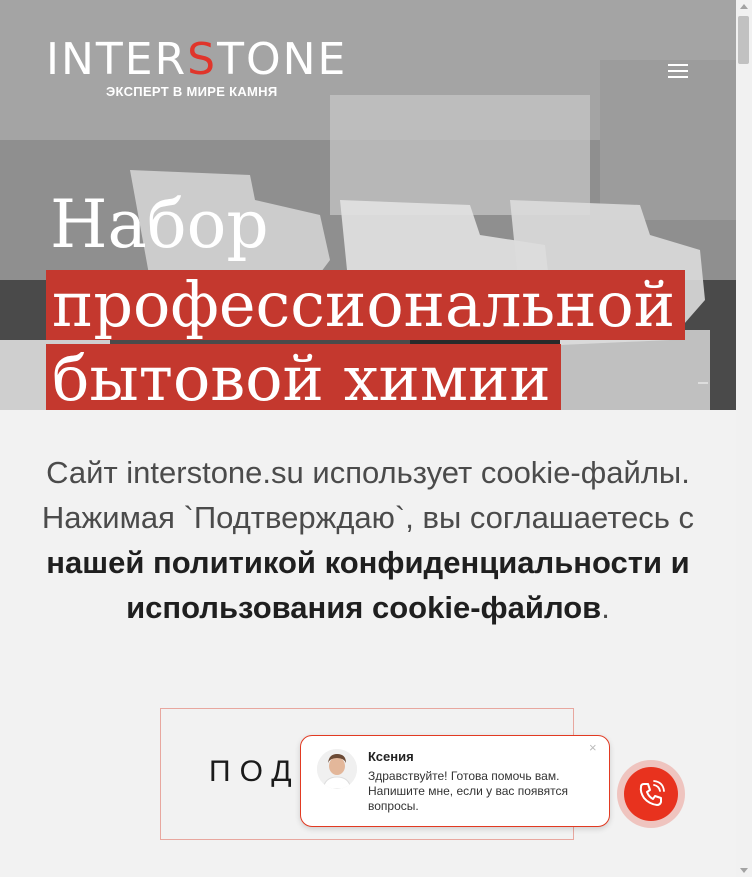 This screenshot has height=877, width=752. I want to click on site-logo: INTERSTONE ЭКСПЕРТ В МИРЕ КАМНЯ, so click(197, 67).